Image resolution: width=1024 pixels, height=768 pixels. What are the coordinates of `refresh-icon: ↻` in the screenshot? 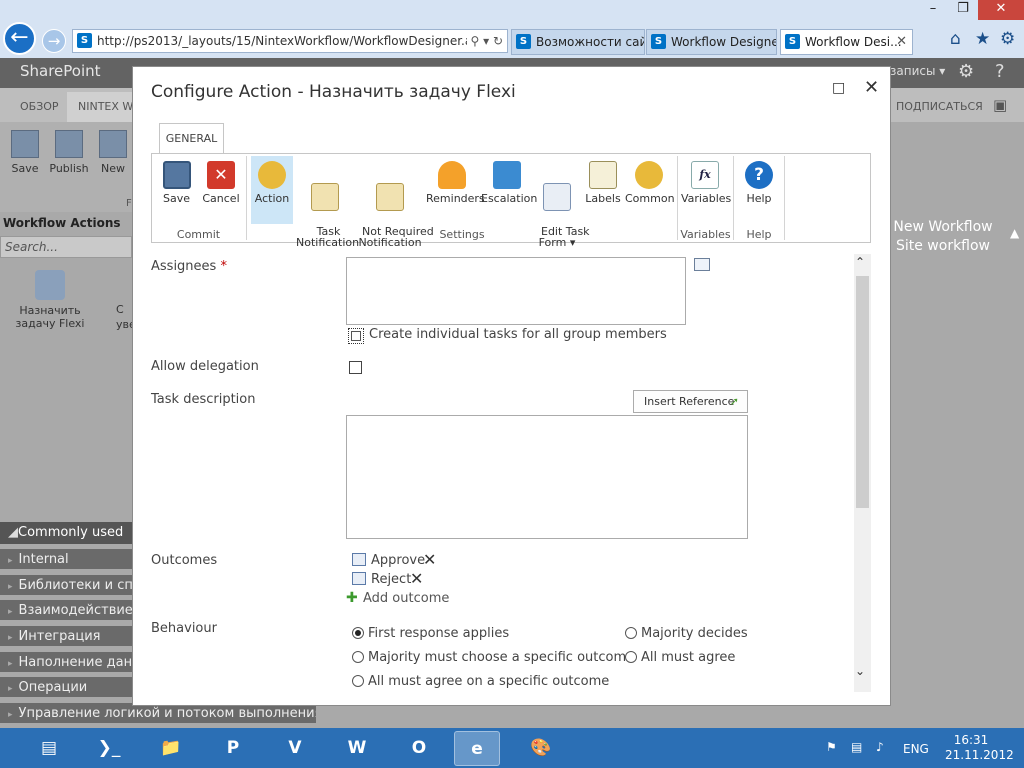 It's located at (498, 41).